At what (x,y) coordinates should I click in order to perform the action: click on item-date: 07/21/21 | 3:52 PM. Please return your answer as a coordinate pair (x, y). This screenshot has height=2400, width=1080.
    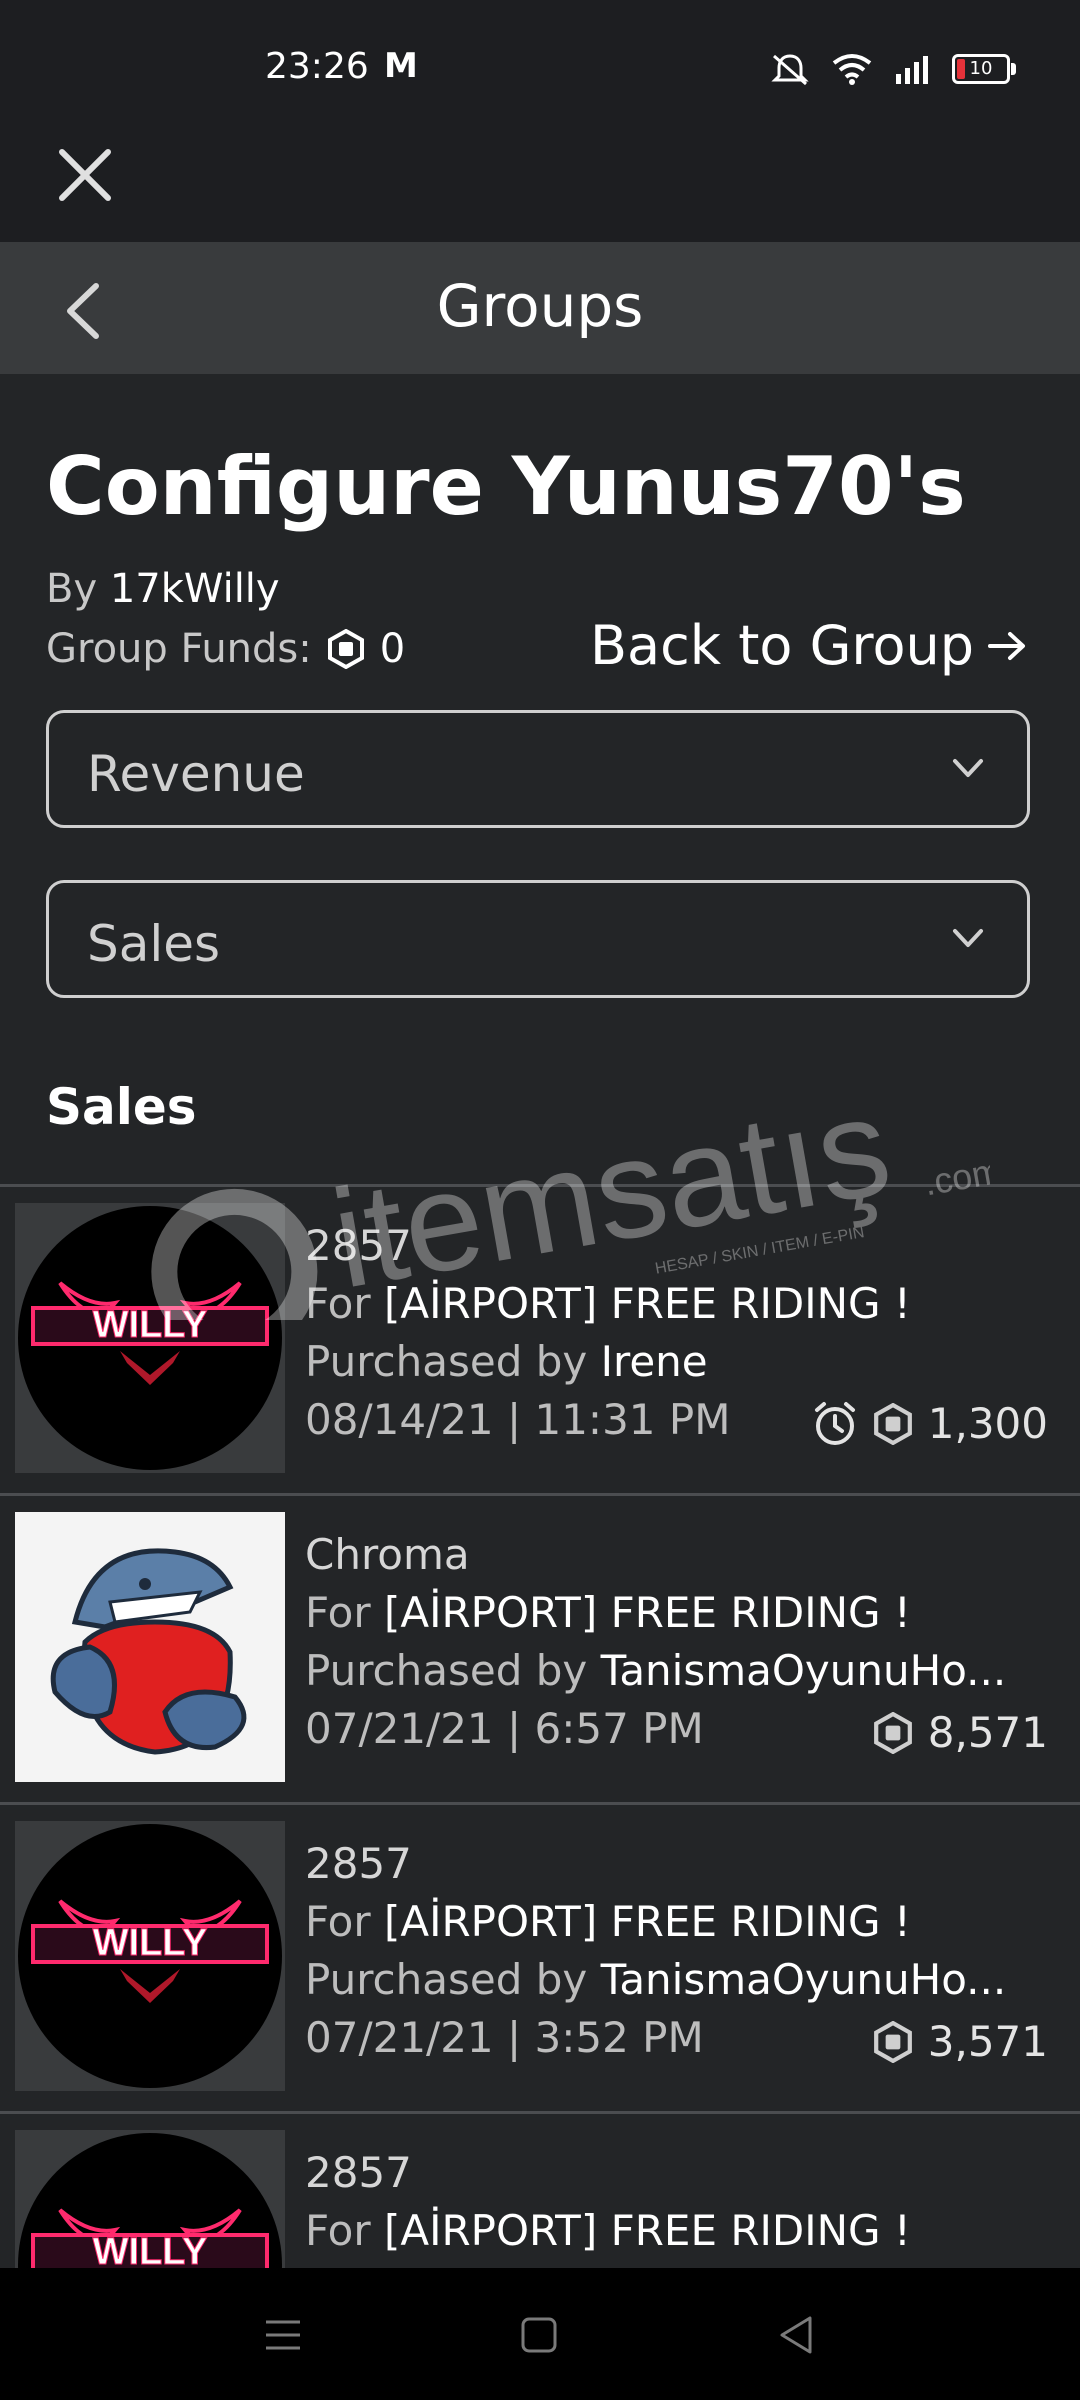
    Looking at the image, I should click on (504, 2037).